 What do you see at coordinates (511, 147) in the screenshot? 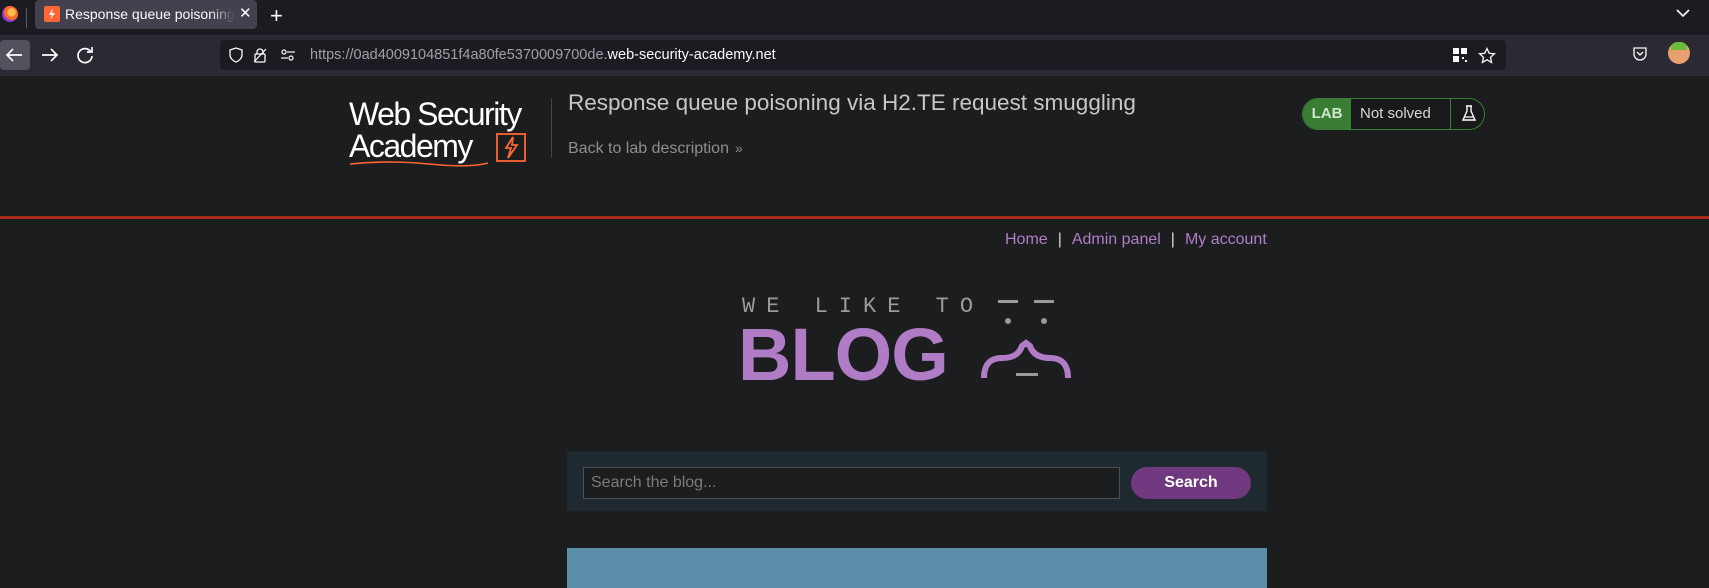
I see `lightning-logo-icon` at bounding box center [511, 147].